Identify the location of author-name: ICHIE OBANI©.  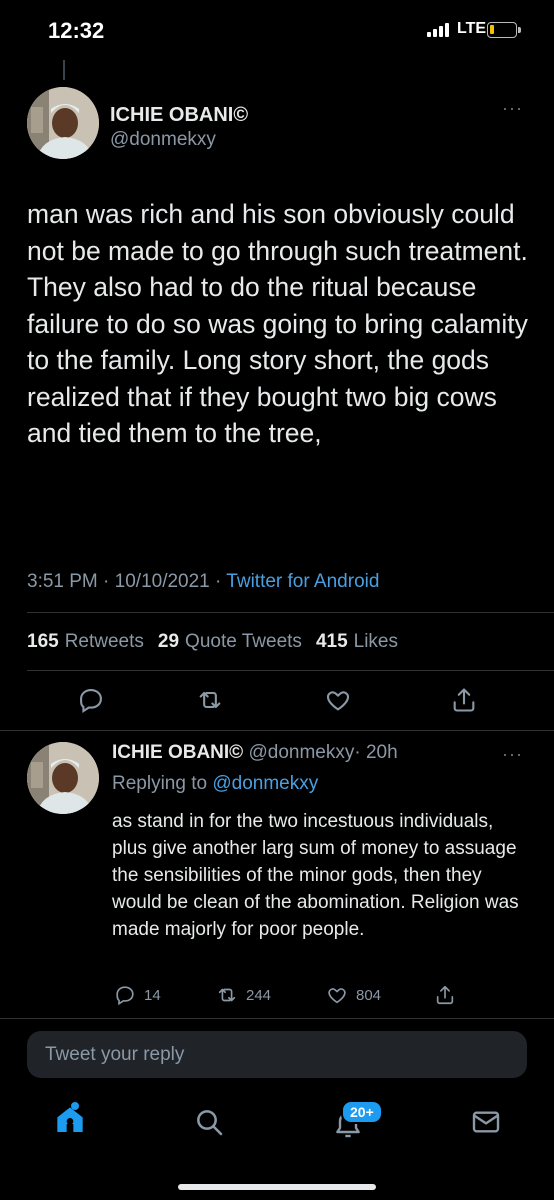
(179, 115).